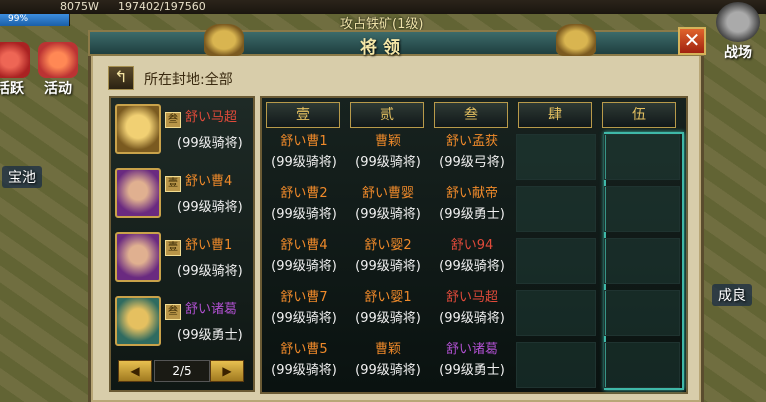 The image size is (766, 402). I want to click on formation-general-name: 舒い曹5, so click(304, 349).